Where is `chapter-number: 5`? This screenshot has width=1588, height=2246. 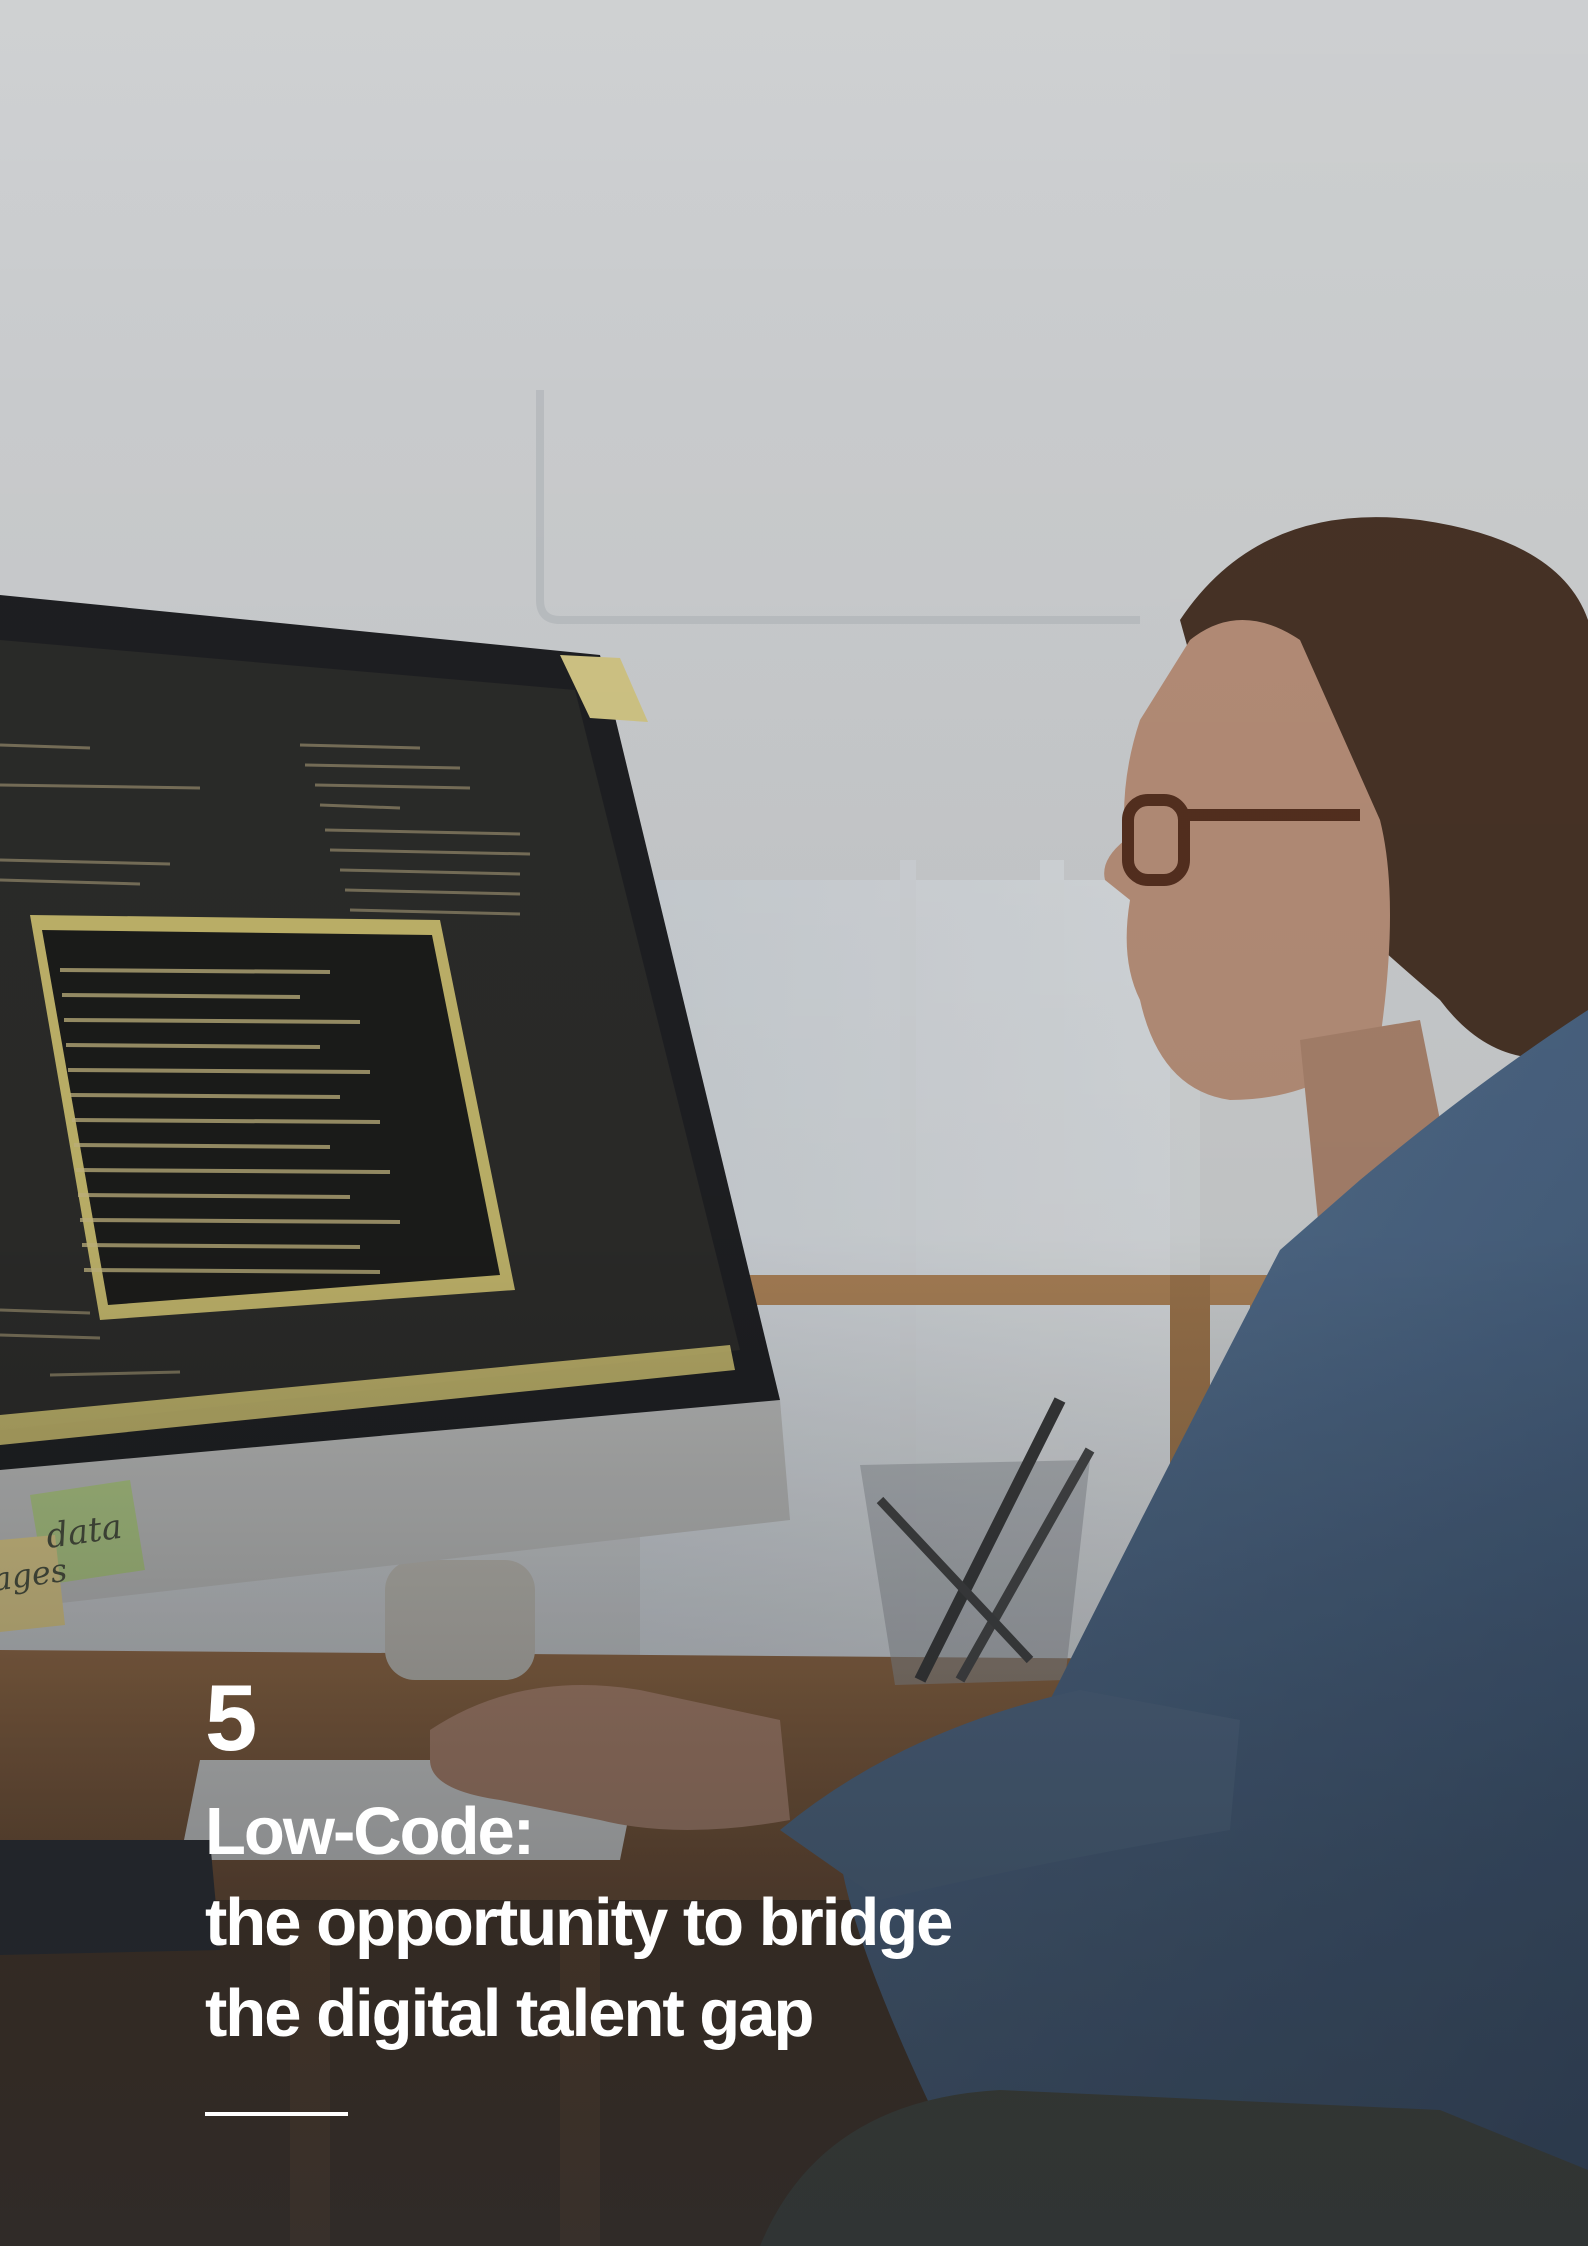
chapter-number: 5 is located at coordinates (231, 1717).